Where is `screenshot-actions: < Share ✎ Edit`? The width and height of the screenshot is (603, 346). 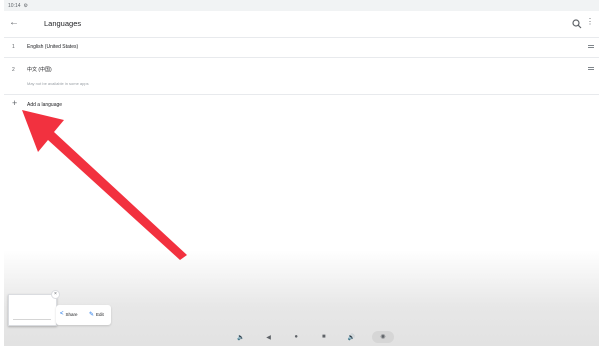 screenshot-actions: < Share ✎ Edit is located at coordinates (83, 315).